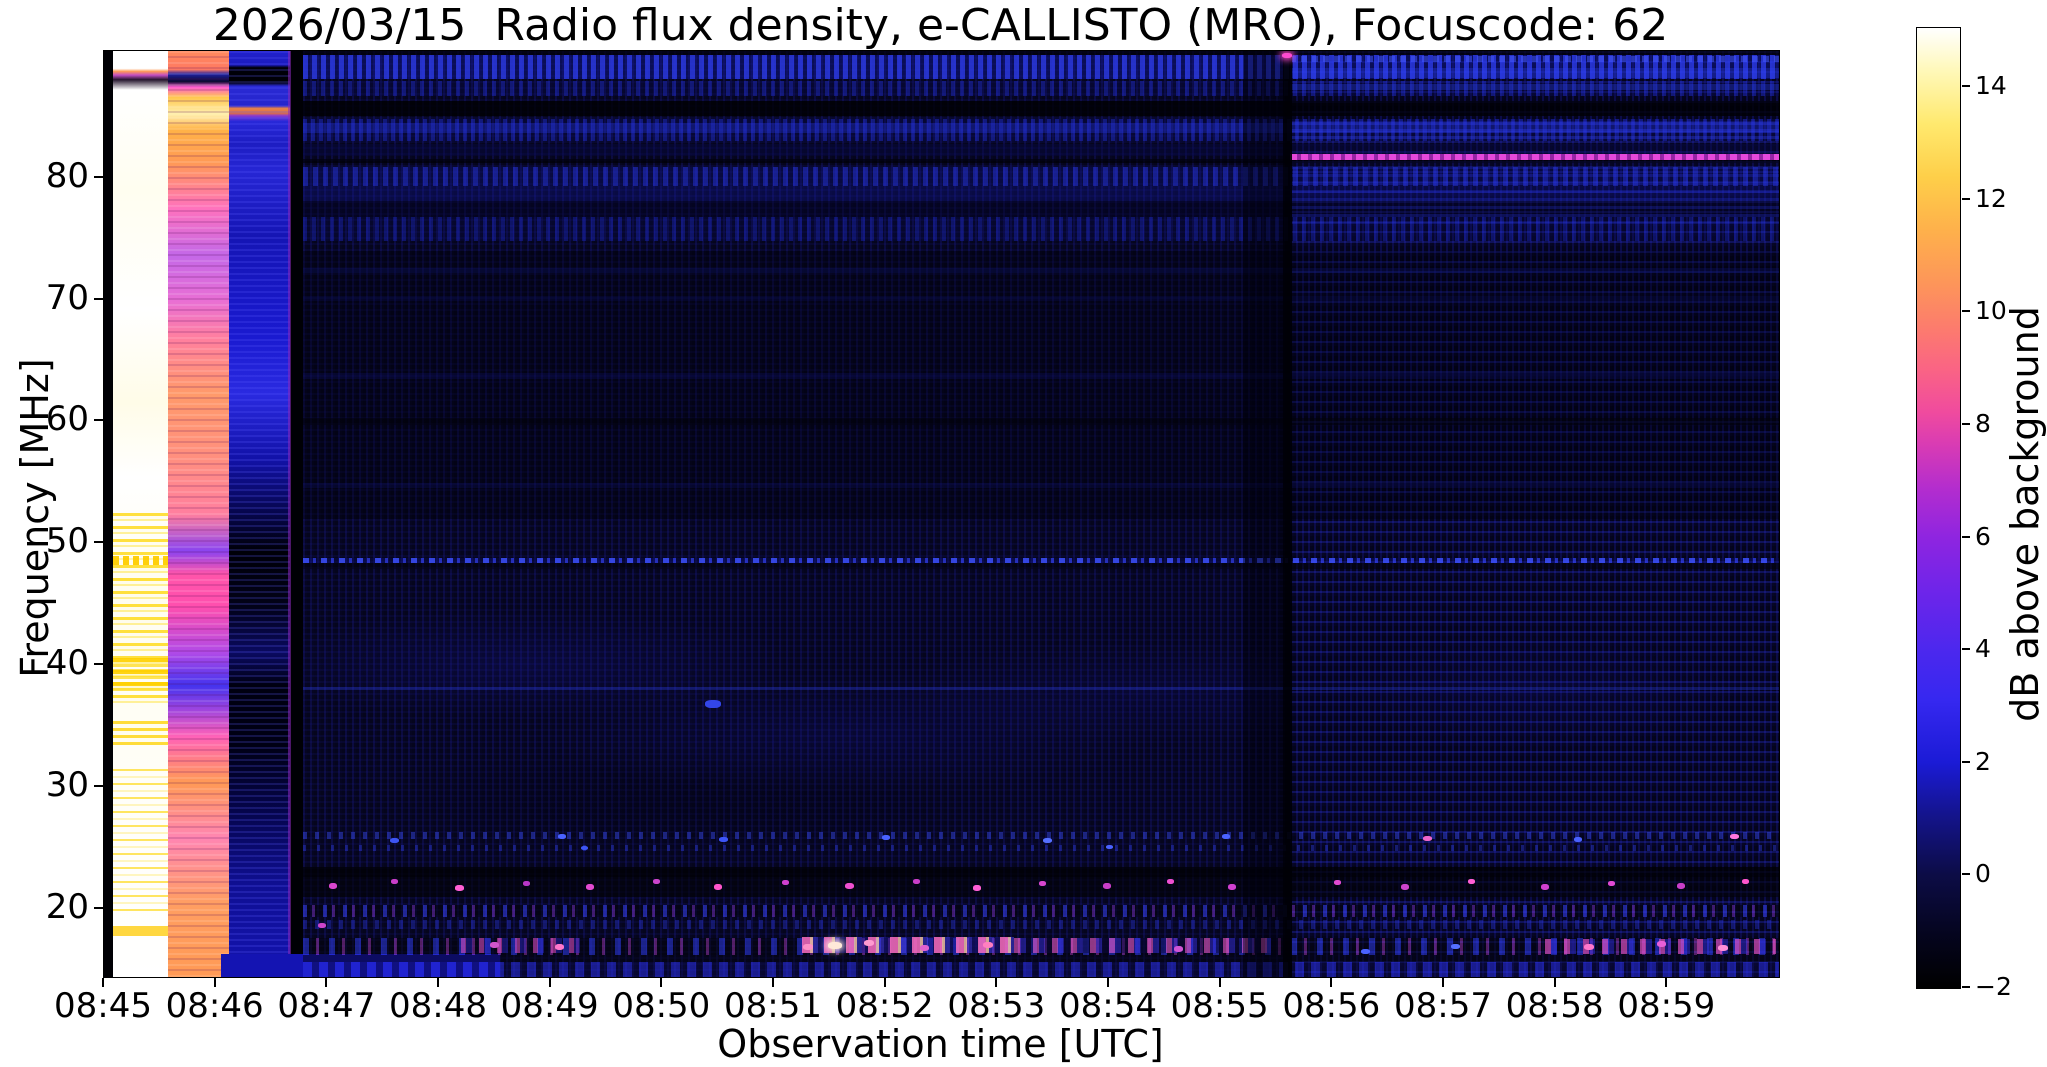 This screenshot has height=1067, width=2047. What do you see at coordinates (940, 1044) in the screenshot?
I see `x-axis-label: Observation time [UTC]` at bounding box center [940, 1044].